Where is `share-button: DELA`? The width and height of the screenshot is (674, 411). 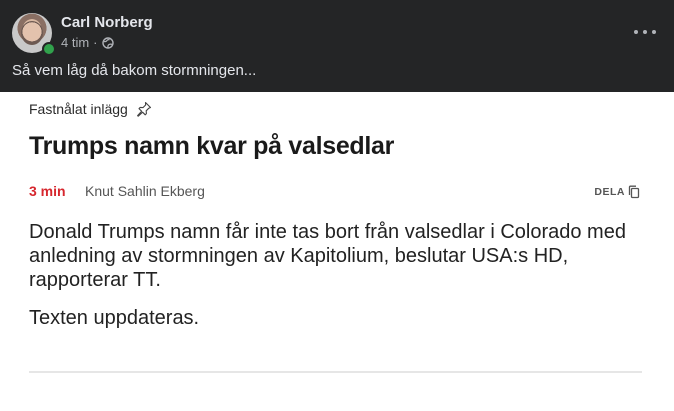 share-button: DELA is located at coordinates (617, 192).